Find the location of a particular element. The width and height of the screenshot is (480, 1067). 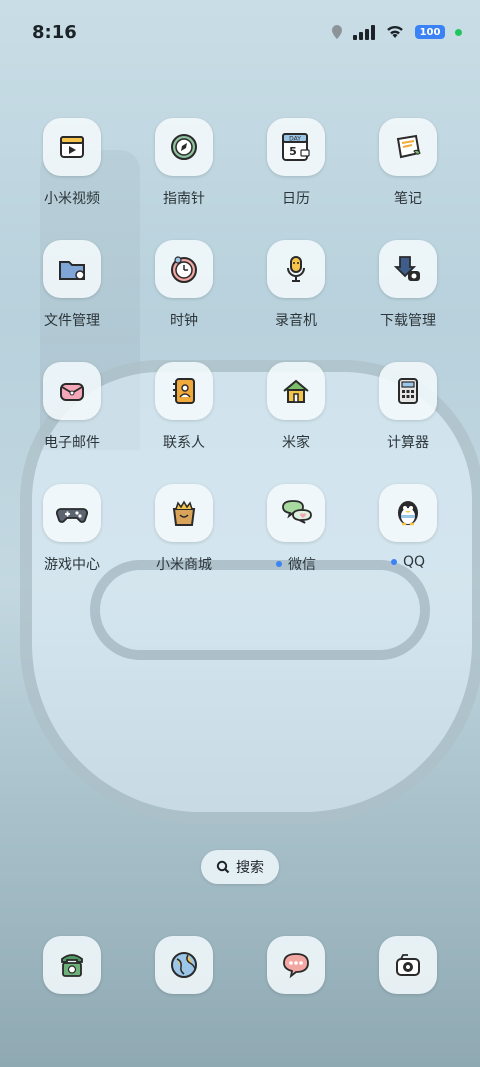

browser-globe-icon is located at coordinates (184, 965).